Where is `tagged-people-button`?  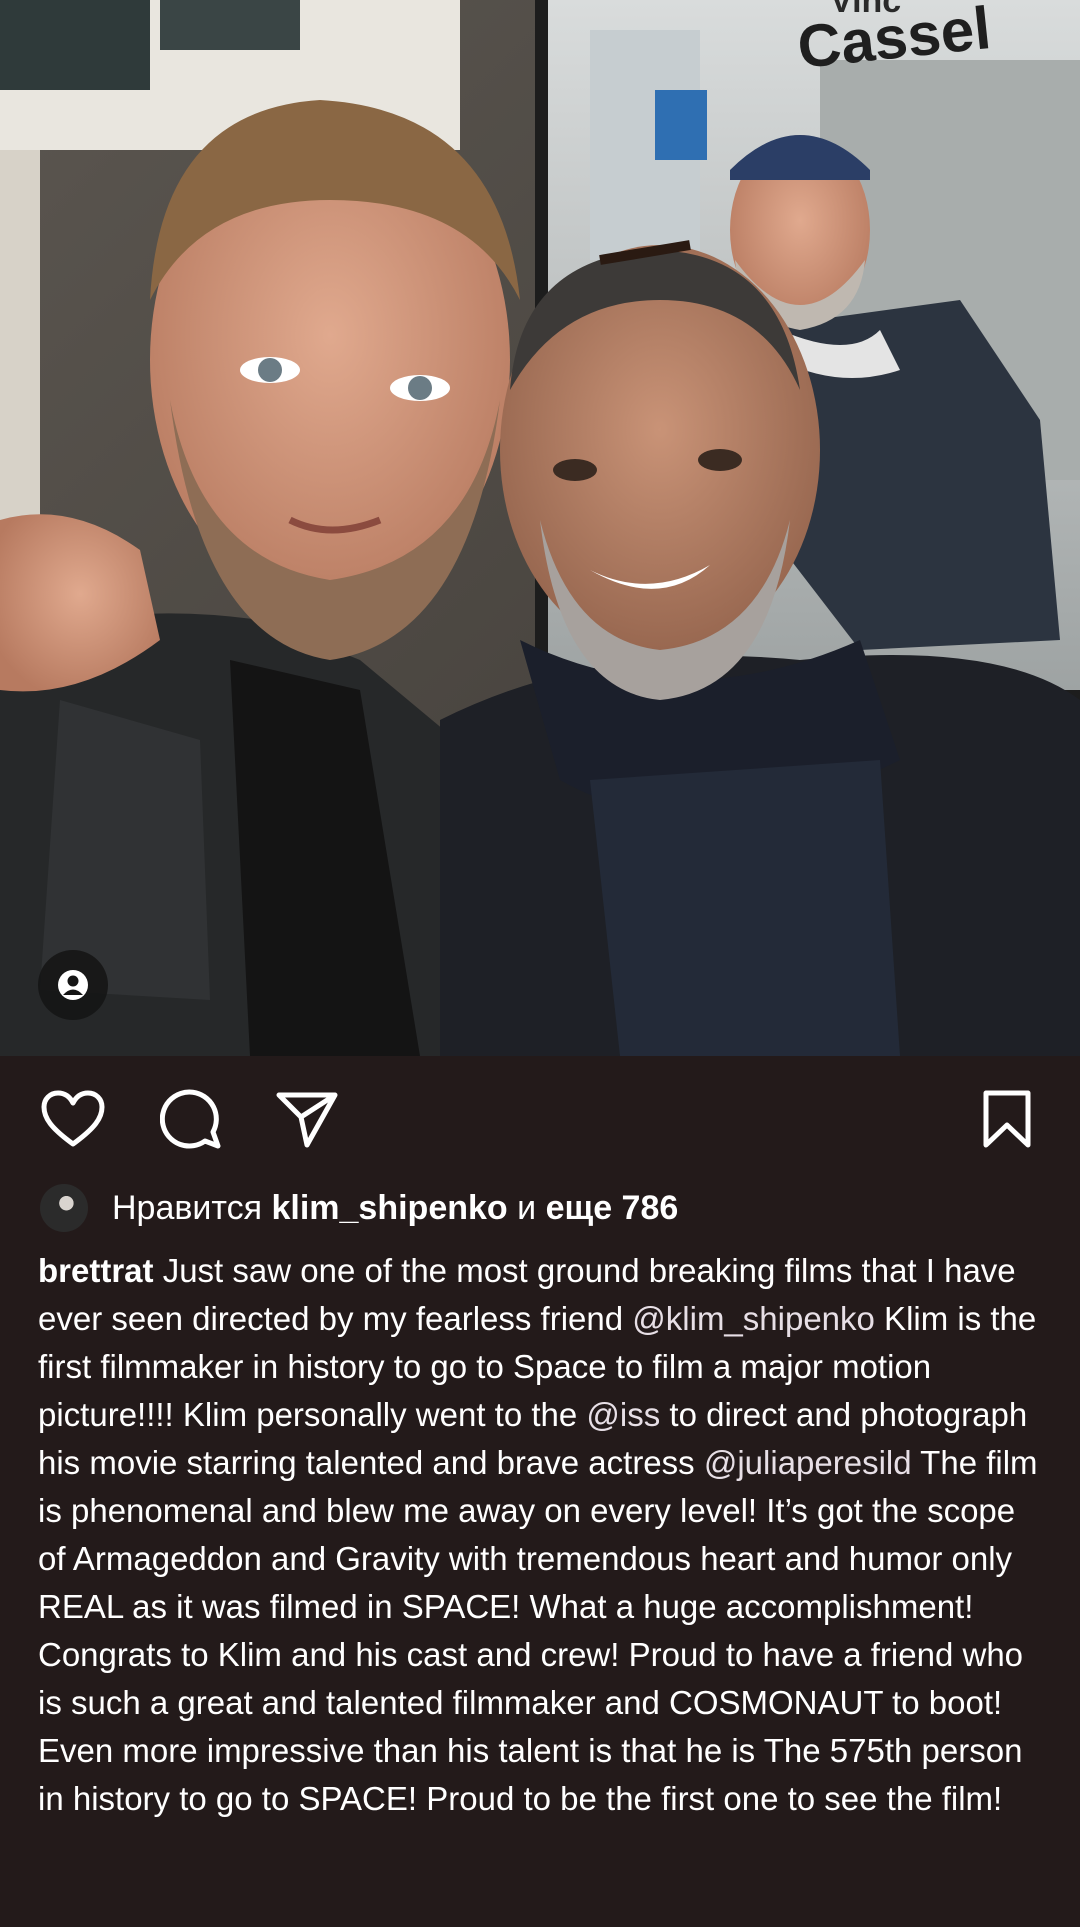
tagged-people-button is located at coordinates (73, 985).